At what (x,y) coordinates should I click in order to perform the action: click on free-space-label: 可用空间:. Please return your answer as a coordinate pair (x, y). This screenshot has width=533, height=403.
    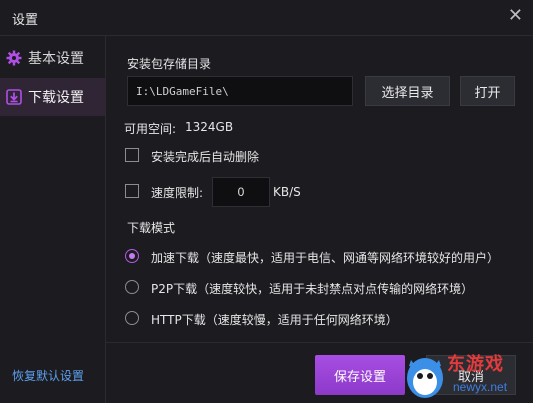
    Looking at the image, I should click on (150, 129).